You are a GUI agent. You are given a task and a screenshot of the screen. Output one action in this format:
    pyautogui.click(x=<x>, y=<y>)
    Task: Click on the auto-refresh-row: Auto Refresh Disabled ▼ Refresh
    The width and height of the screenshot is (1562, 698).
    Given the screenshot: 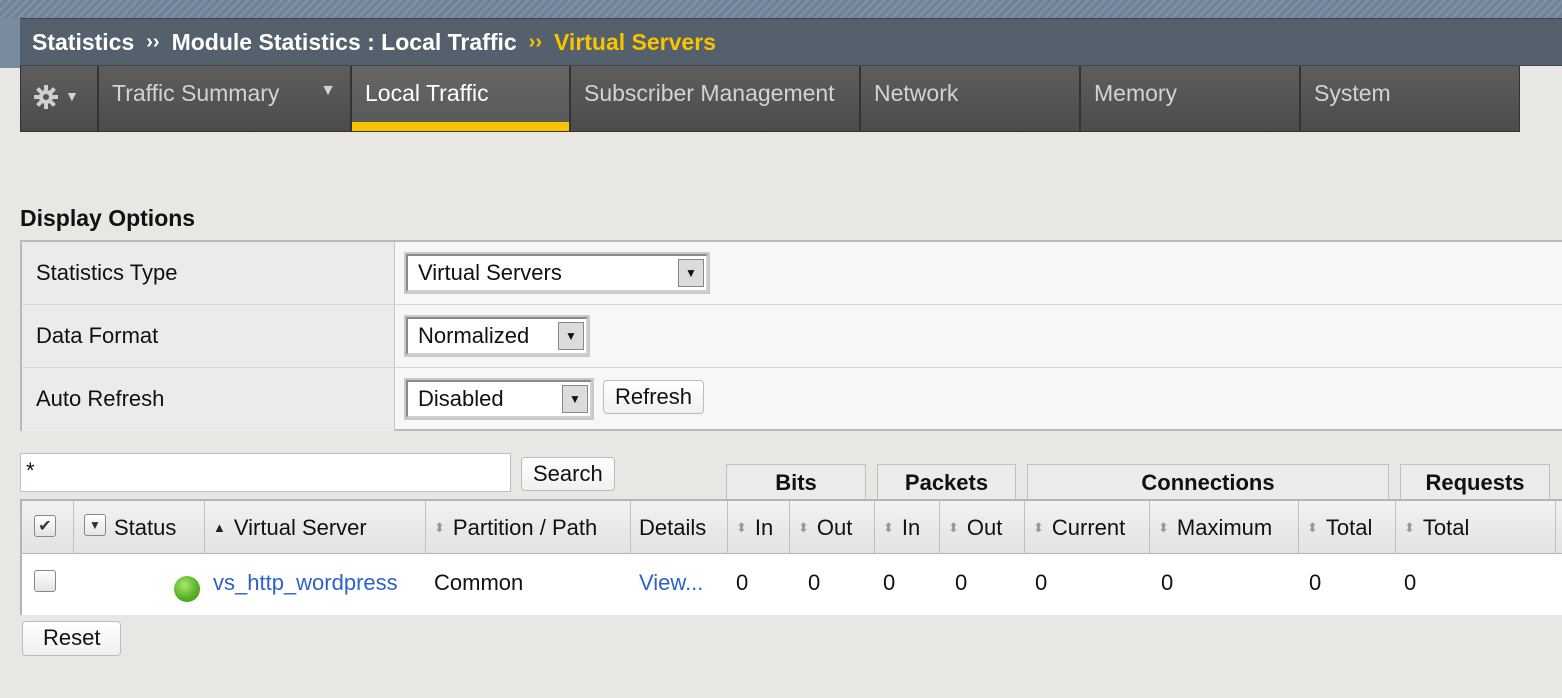 What is the action you would take?
    pyautogui.click(x=792, y=399)
    